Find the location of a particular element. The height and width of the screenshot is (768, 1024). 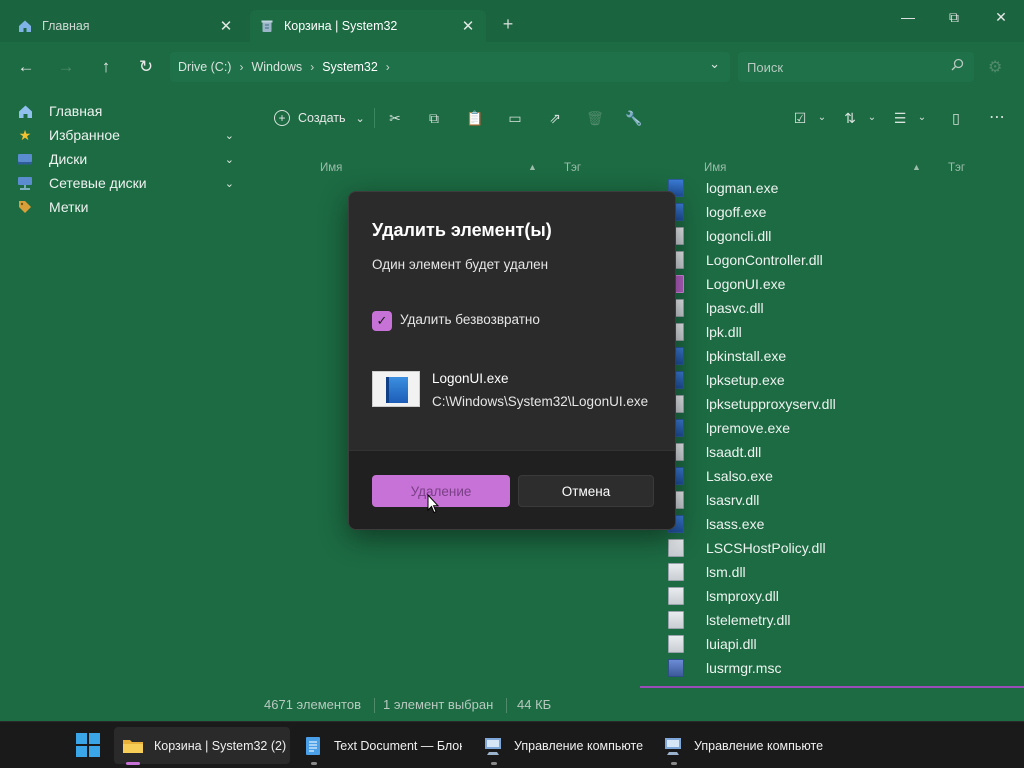

minimize-button: — is located at coordinates (908, 17).